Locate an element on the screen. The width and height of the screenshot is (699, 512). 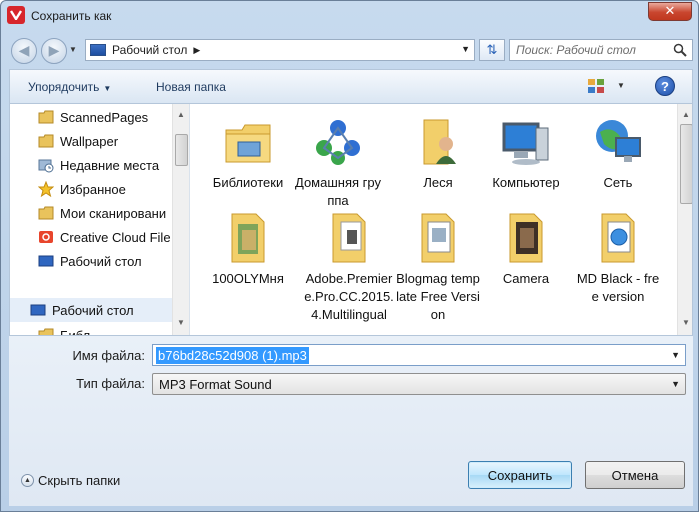
file-item-camera: Camera is located at coordinates (526, 249).